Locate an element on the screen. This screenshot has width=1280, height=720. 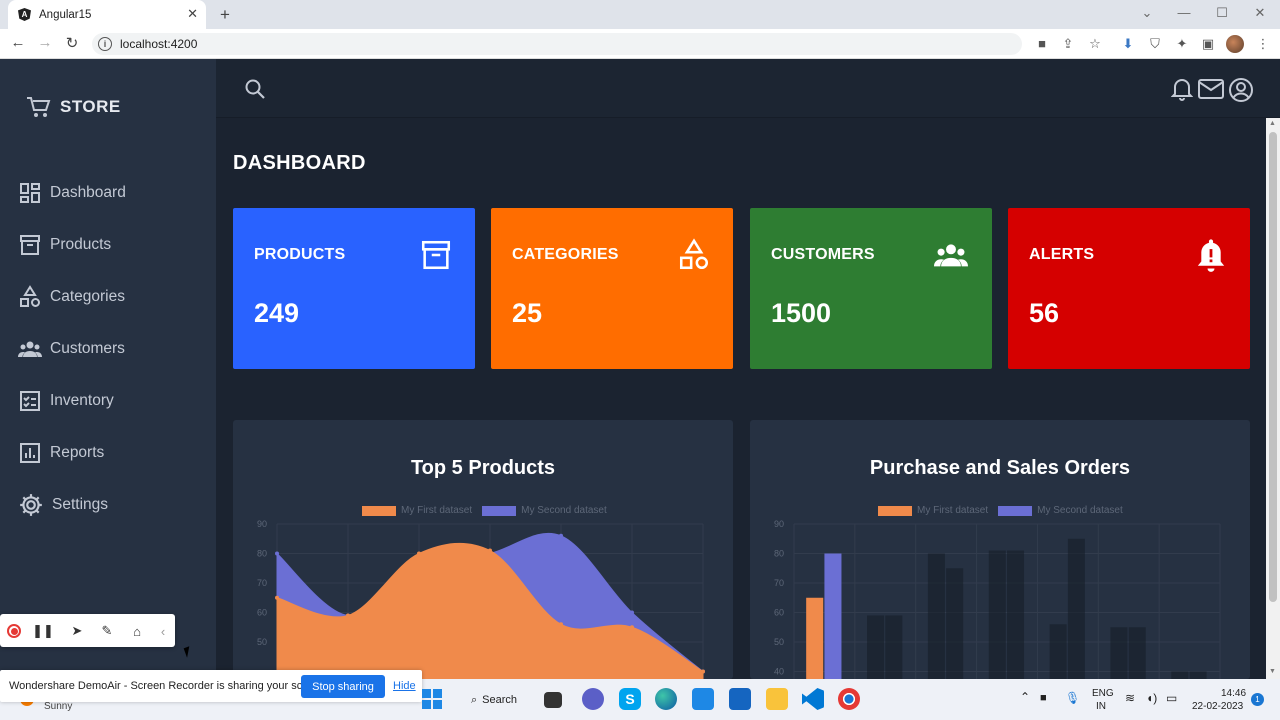
bookmark-star-icon: ☆ is located at coordinates (1095, 44).